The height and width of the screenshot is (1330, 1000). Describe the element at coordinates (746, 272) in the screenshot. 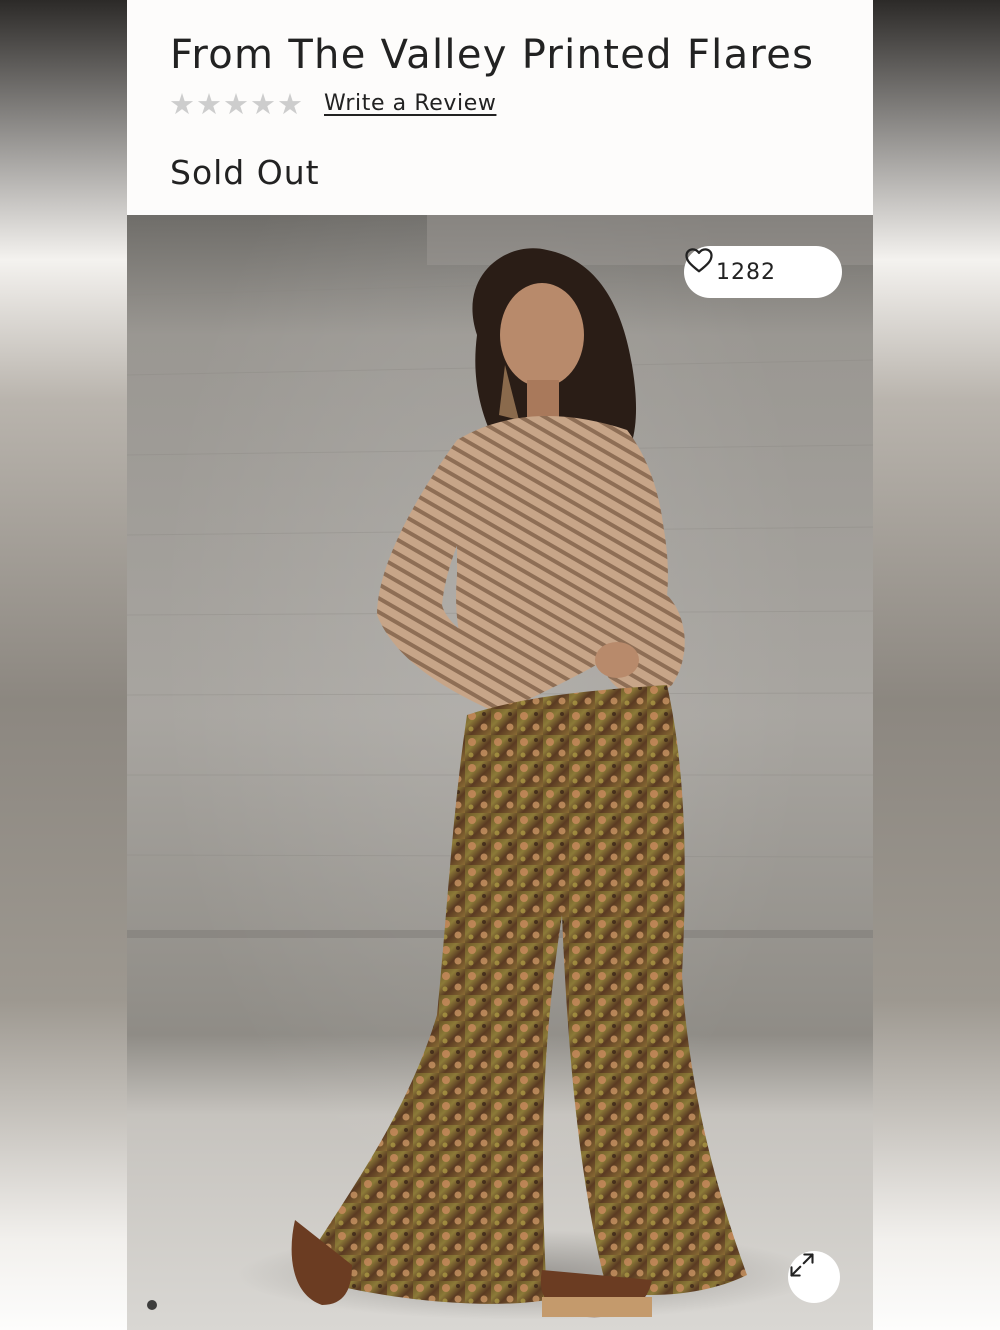

I see `likes-count: 1282` at that location.